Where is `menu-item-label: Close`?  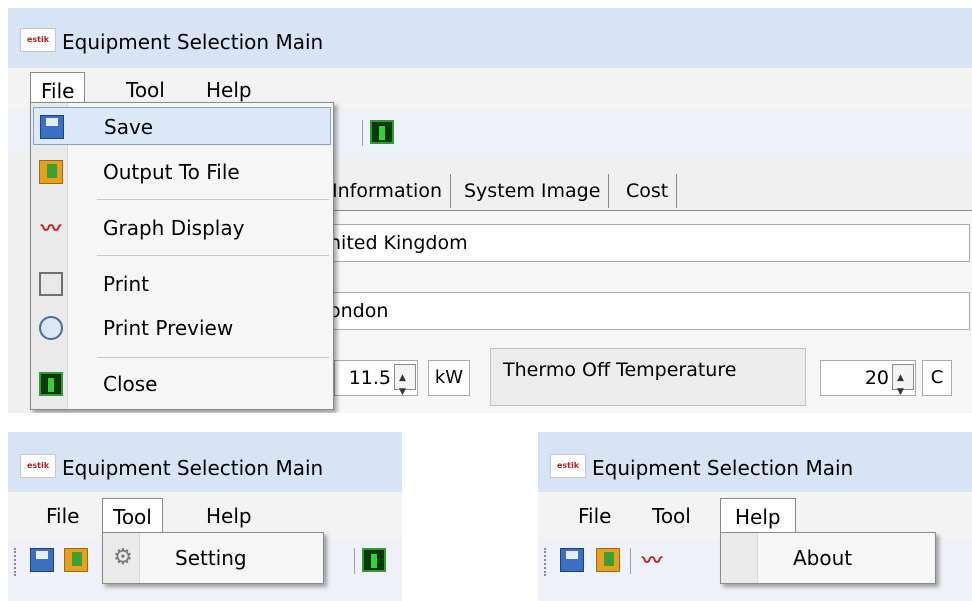
menu-item-label: Close is located at coordinates (130, 384).